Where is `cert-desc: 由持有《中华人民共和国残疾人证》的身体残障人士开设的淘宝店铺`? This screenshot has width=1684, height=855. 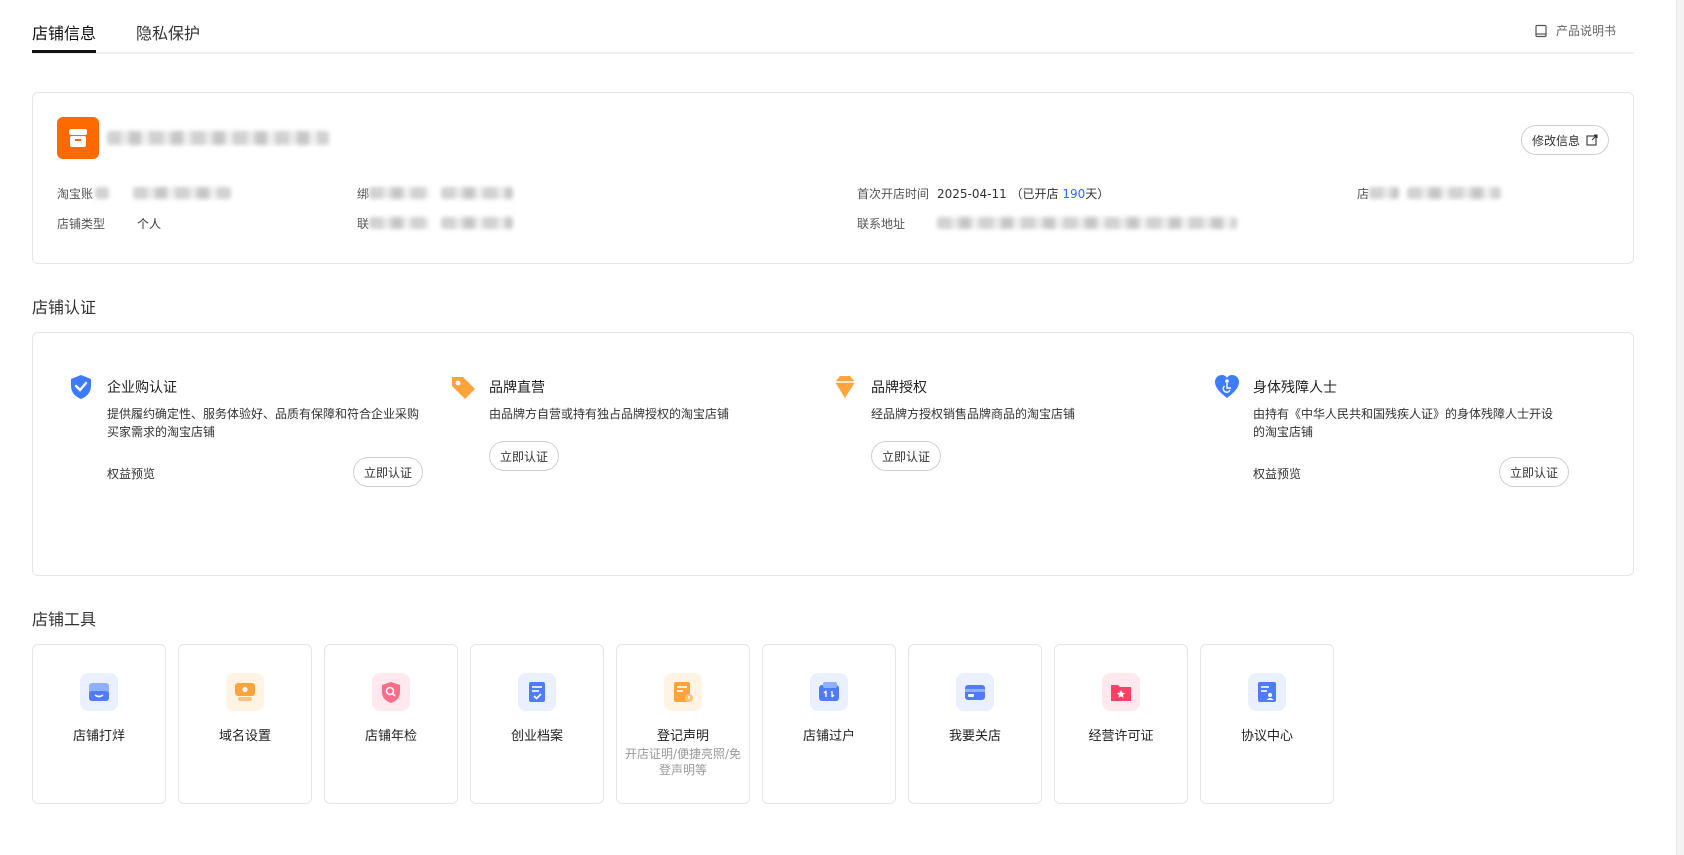
cert-desc: 由持有《中华人民共和国残疾人证》的身体残障人士开设的淘宝店铺 is located at coordinates (1403, 423).